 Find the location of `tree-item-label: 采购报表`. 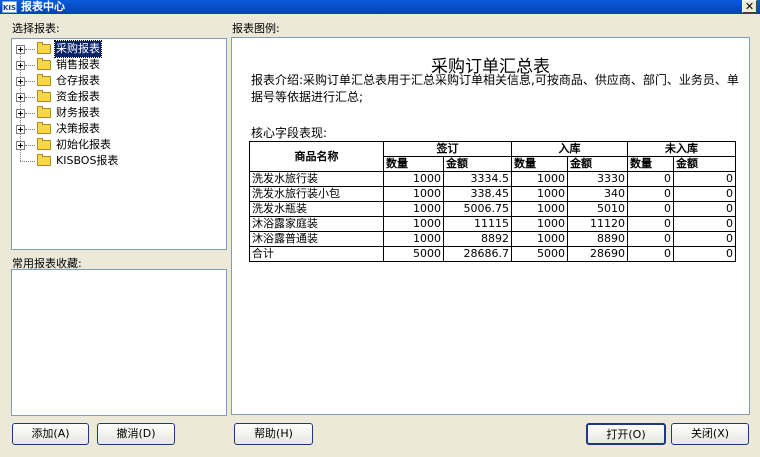

tree-item-label: 采购报表 is located at coordinates (78, 49).